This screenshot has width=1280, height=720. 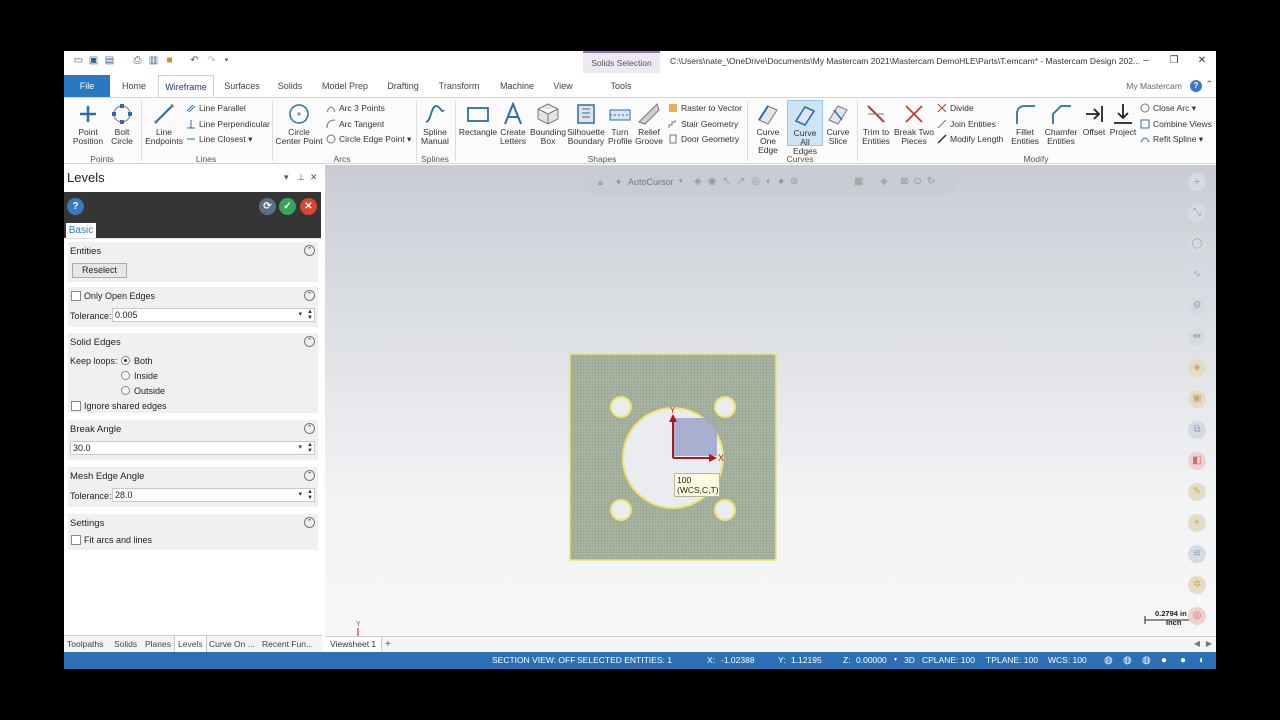 What do you see at coordinates (87, 86) in the screenshot?
I see `tab-file: File` at bounding box center [87, 86].